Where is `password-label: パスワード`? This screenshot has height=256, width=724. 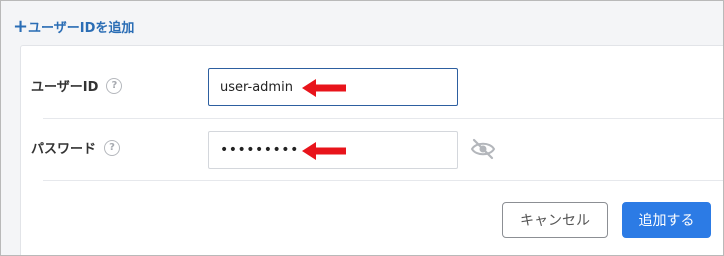 password-label: パスワード is located at coordinates (64, 149).